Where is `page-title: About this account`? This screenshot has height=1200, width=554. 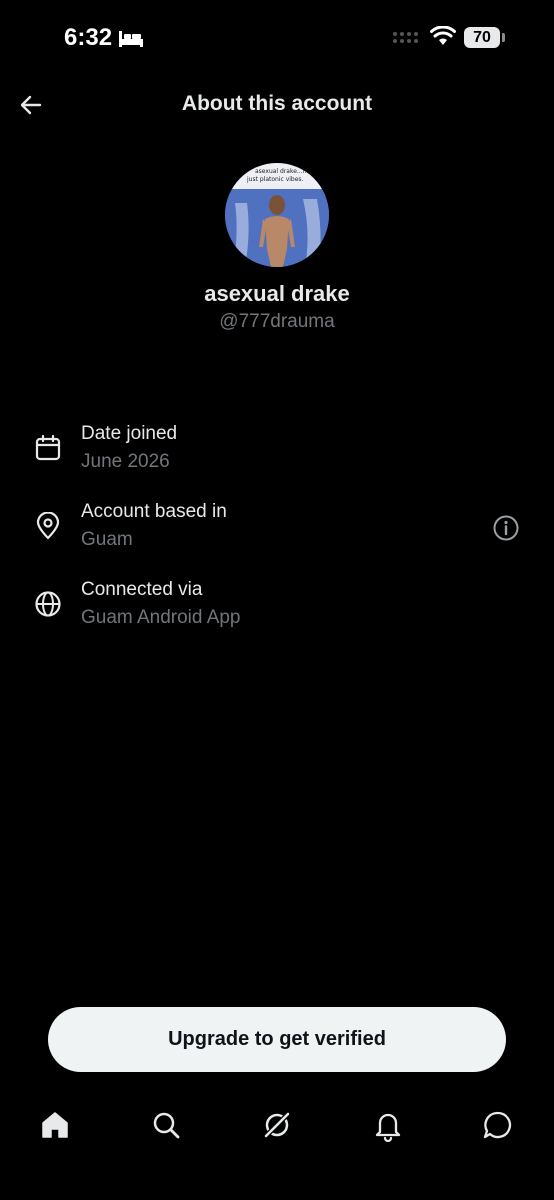
page-title: About this account is located at coordinates (277, 103).